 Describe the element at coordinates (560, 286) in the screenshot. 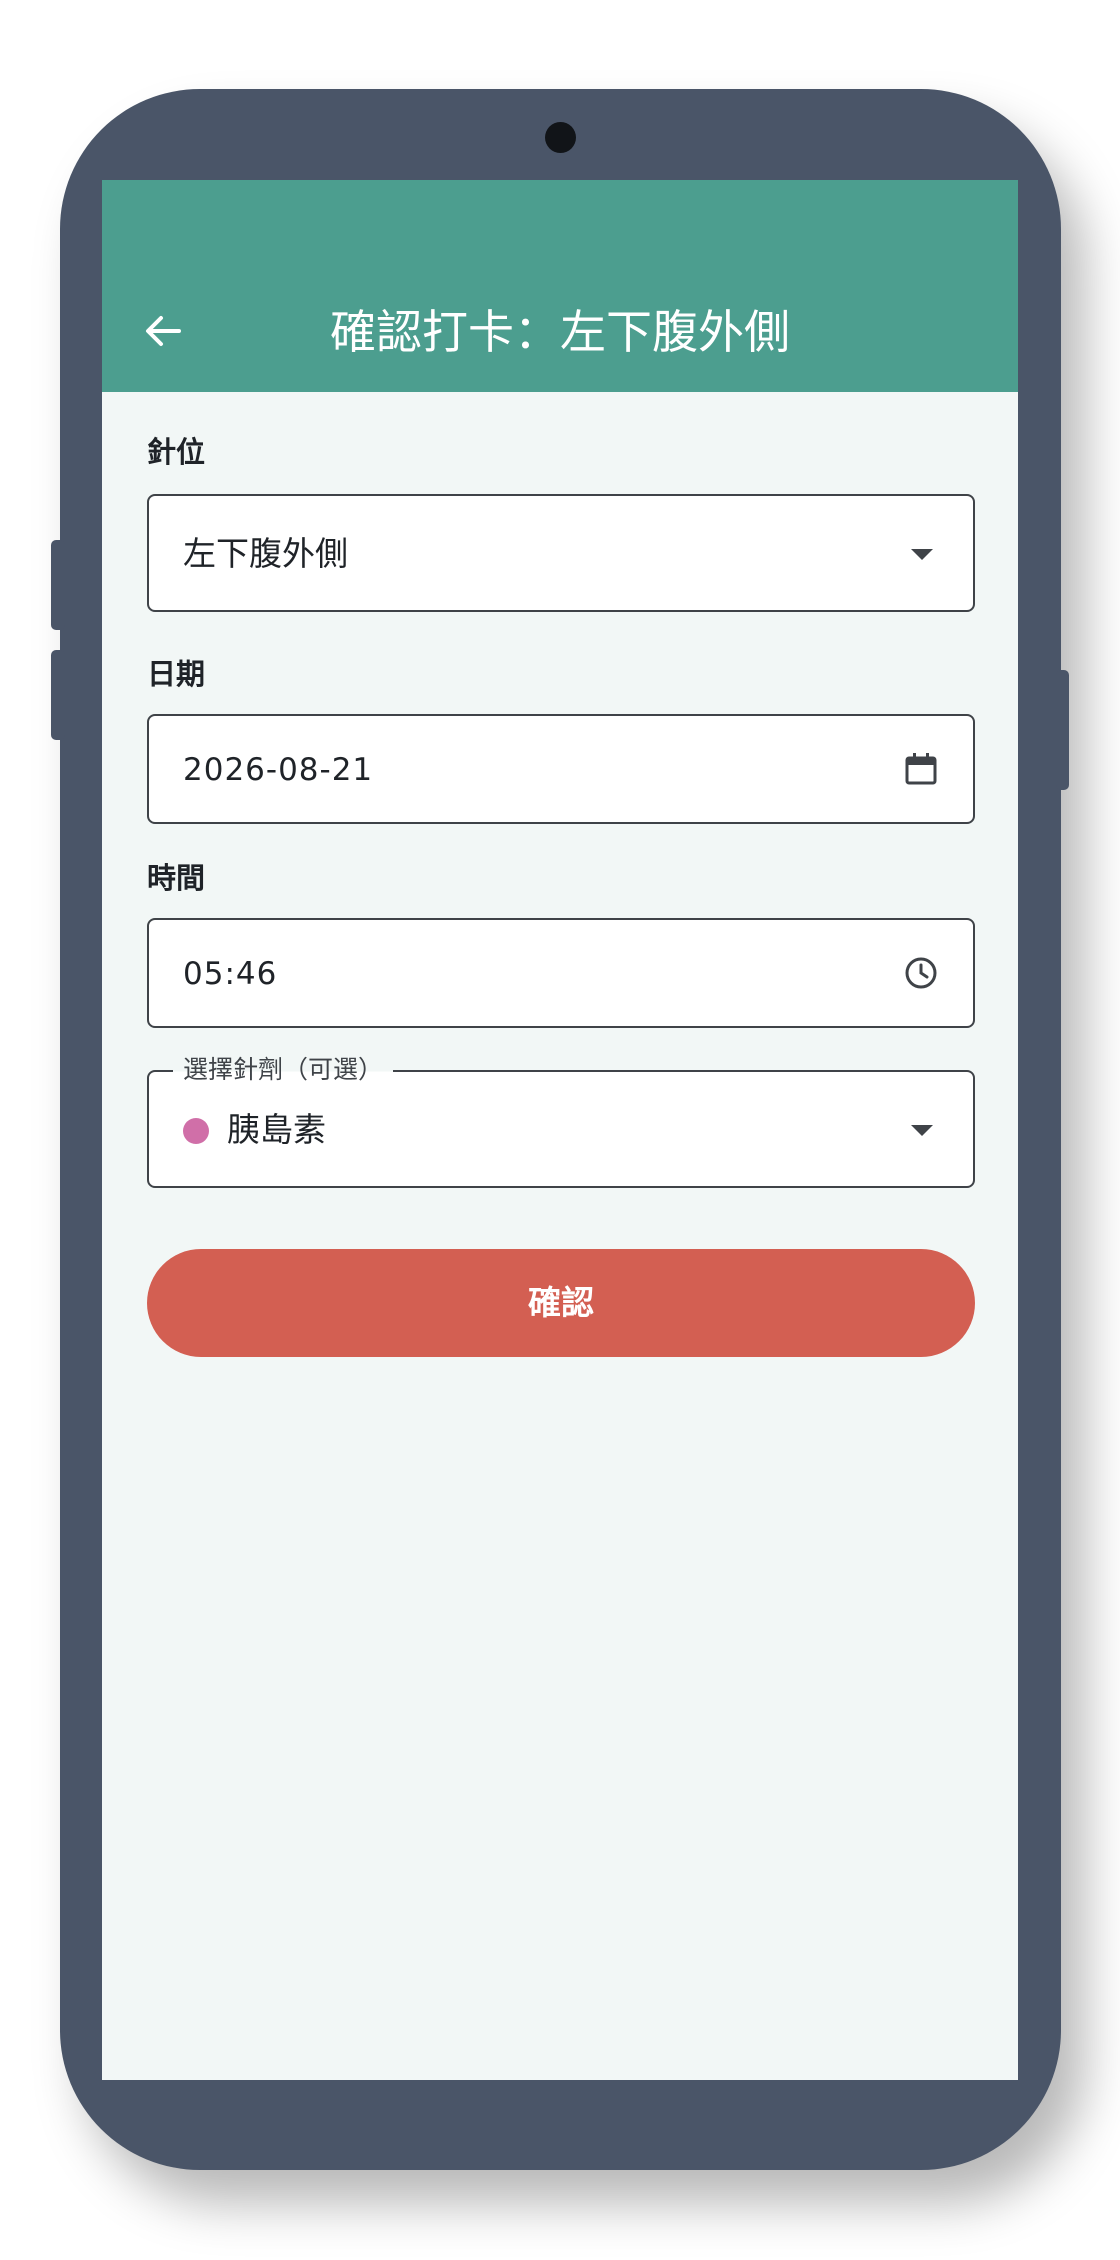

I see `app-bar: 確認打卡：左下腹外側` at that location.